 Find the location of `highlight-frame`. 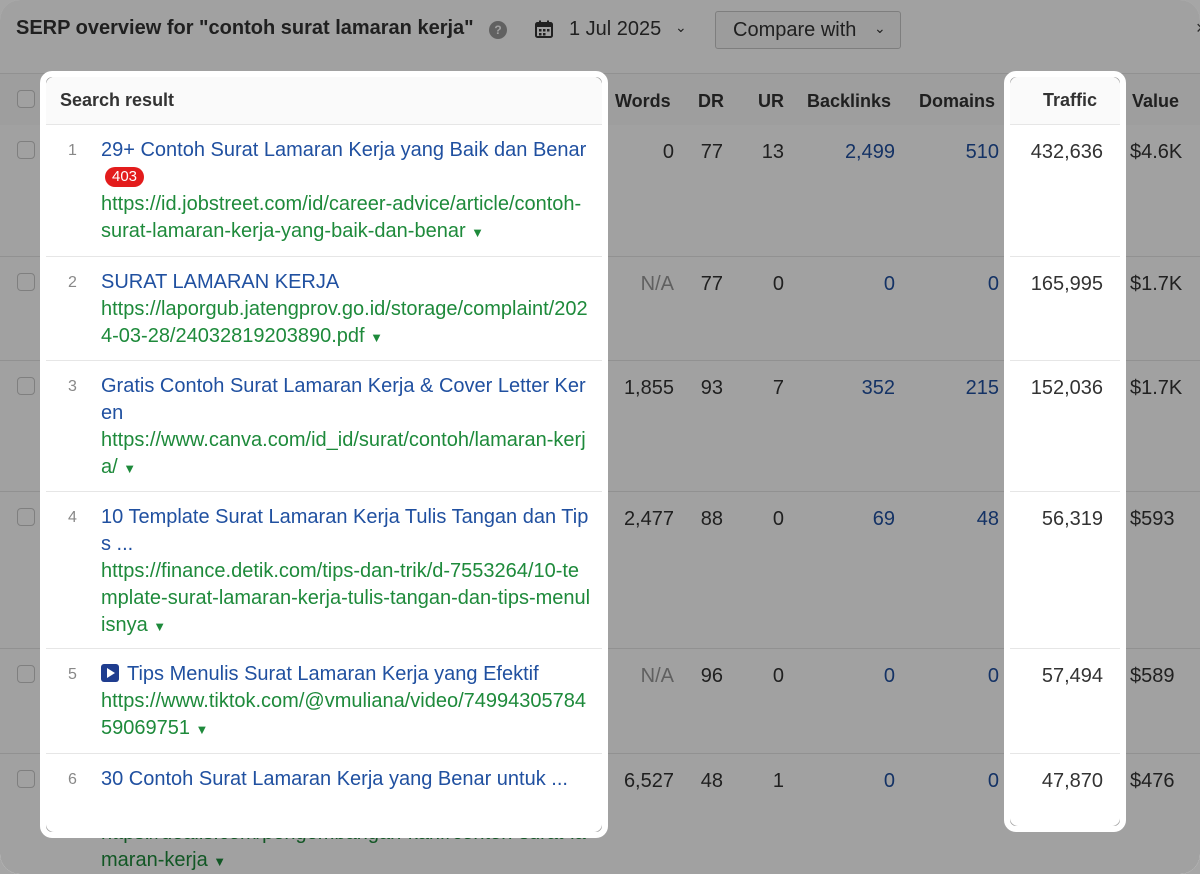

highlight-frame is located at coordinates (1065, 451).